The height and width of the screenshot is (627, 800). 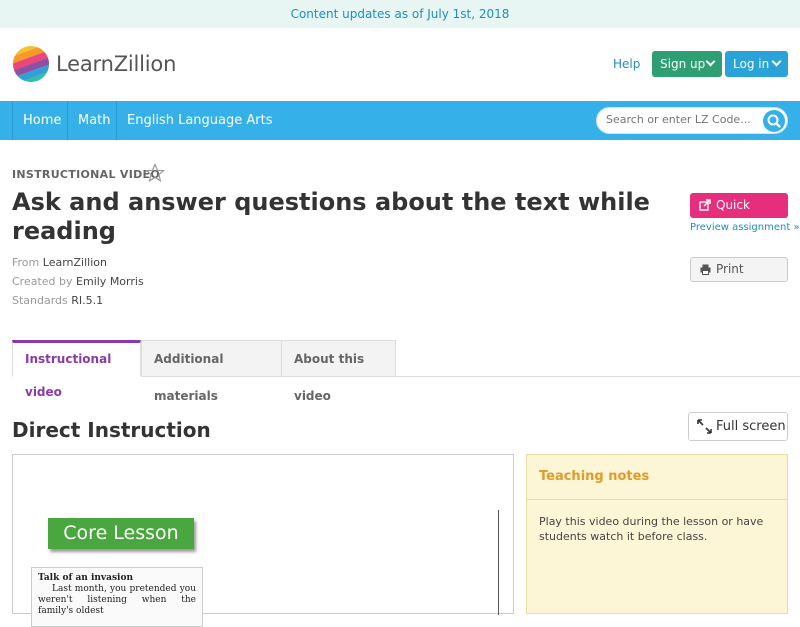 I want to click on meta-created-value: Emily Morris, so click(x=110, y=281).